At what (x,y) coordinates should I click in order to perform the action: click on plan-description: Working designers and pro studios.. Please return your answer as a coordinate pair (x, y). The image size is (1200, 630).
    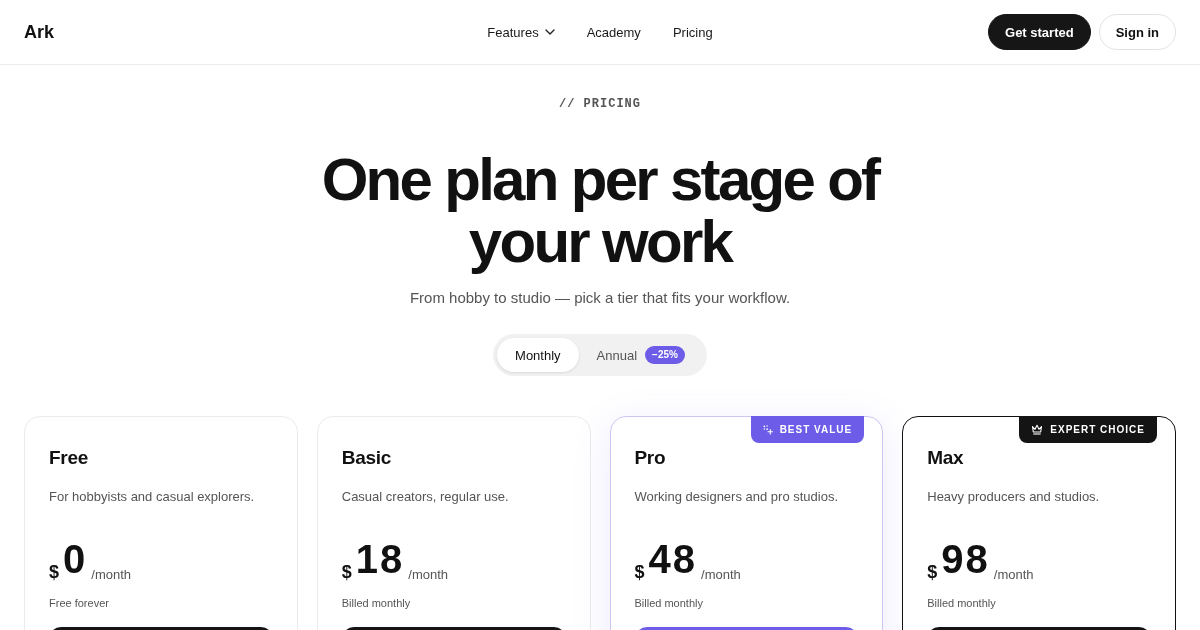
    Looking at the image, I should click on (737, 497).